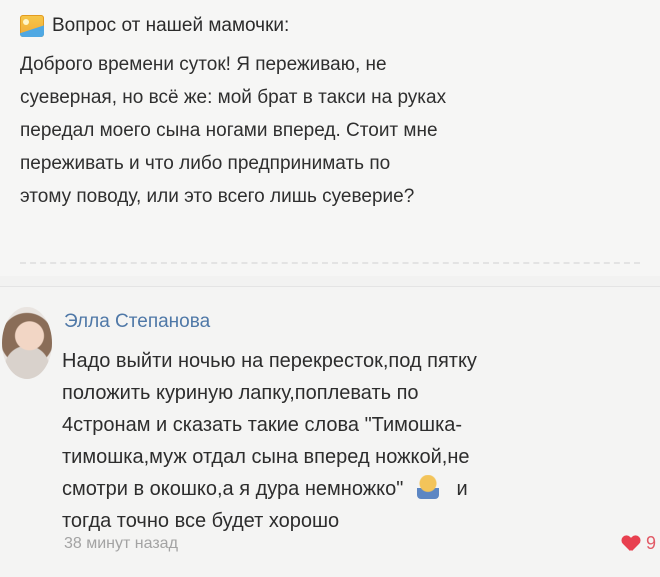  I want to click on comment-line: смотри в окошко,а я дура немножко" и, so click(357, 489).